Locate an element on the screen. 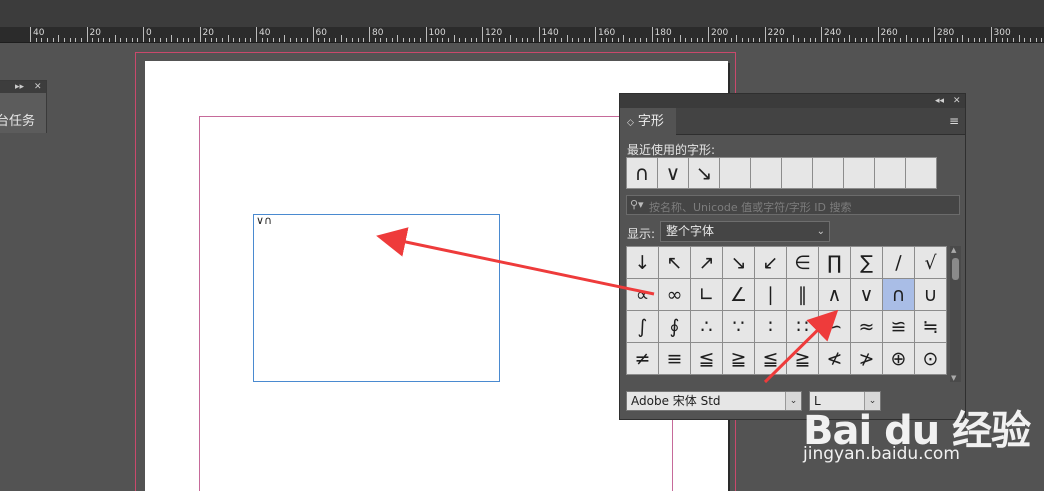 The image size is (1044, 491). search-icon: ⚲▾ is located at coordinates (637, 204).